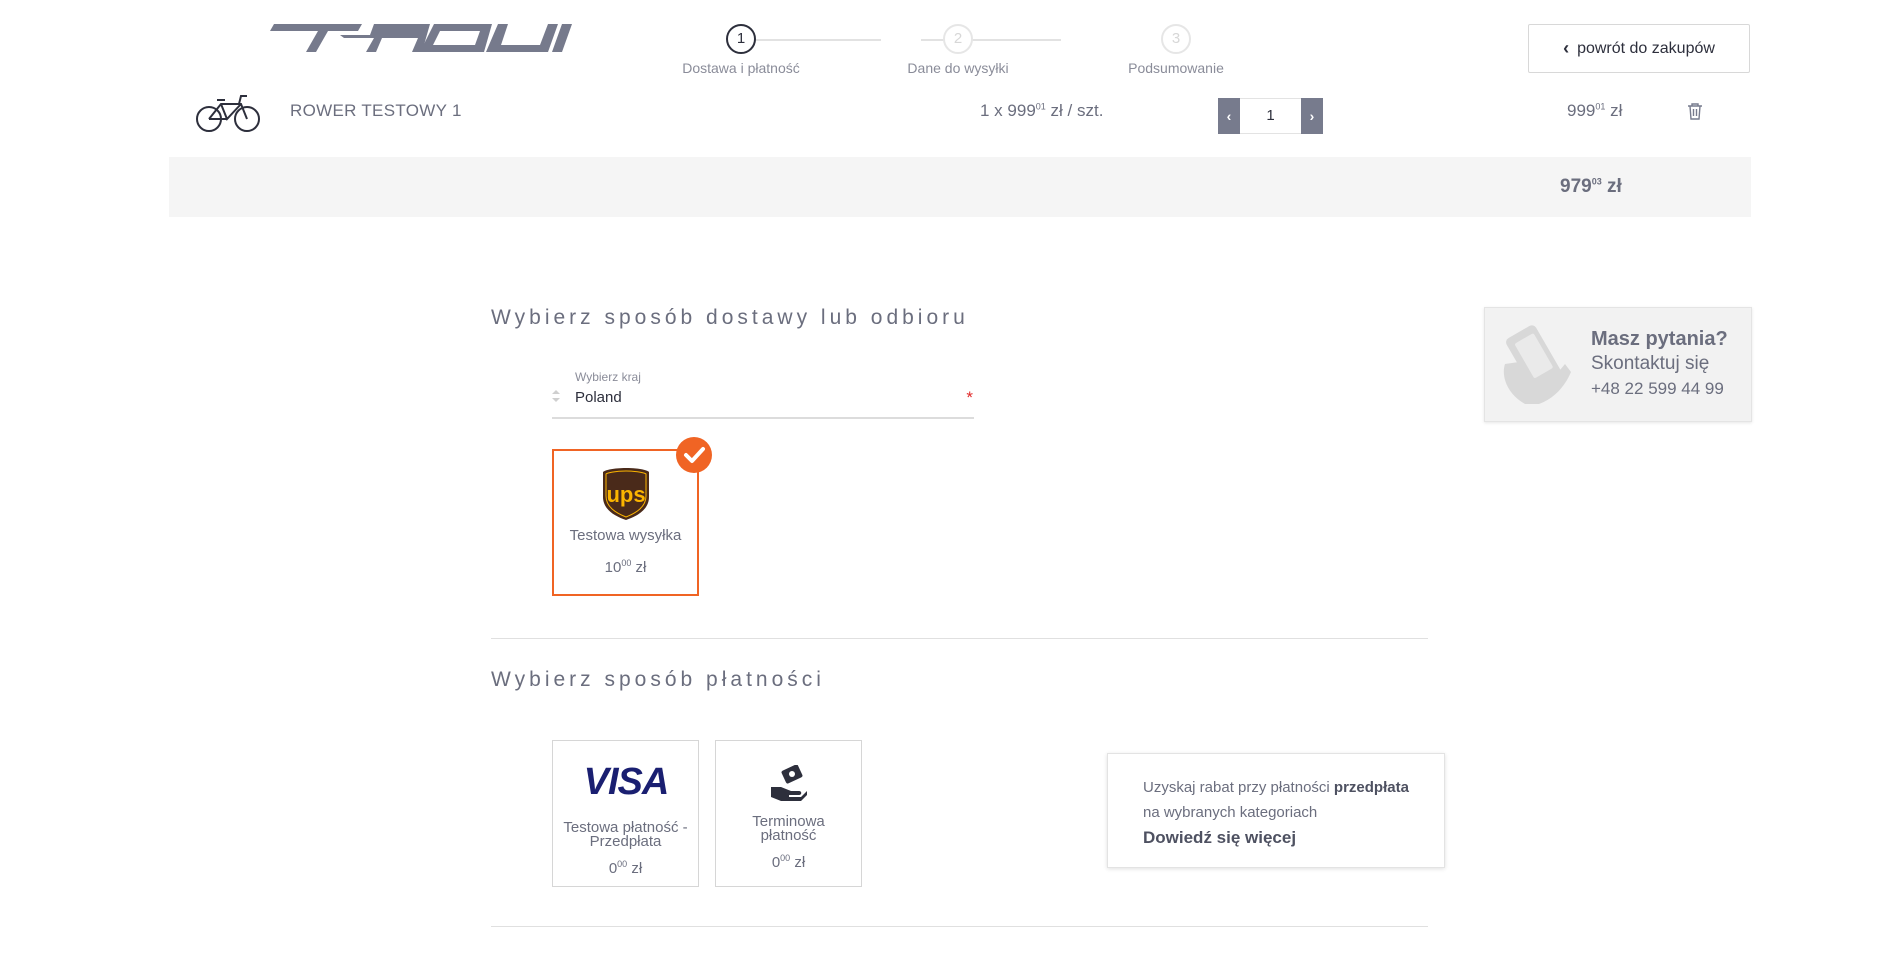  Describe the element at coordinates (789, 783) in the screenshot. I see `money-hand-icon` at that location.